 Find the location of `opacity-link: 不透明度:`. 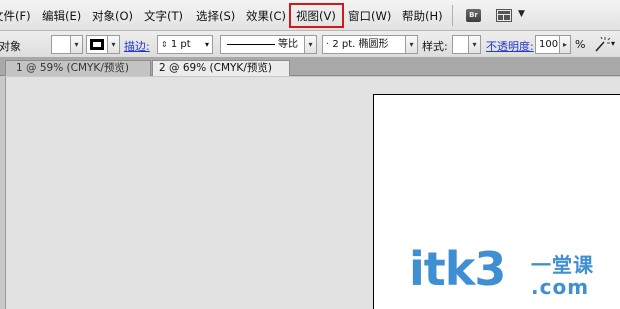

opacity-link: 不透明度: is located at coordinates (510, 46).